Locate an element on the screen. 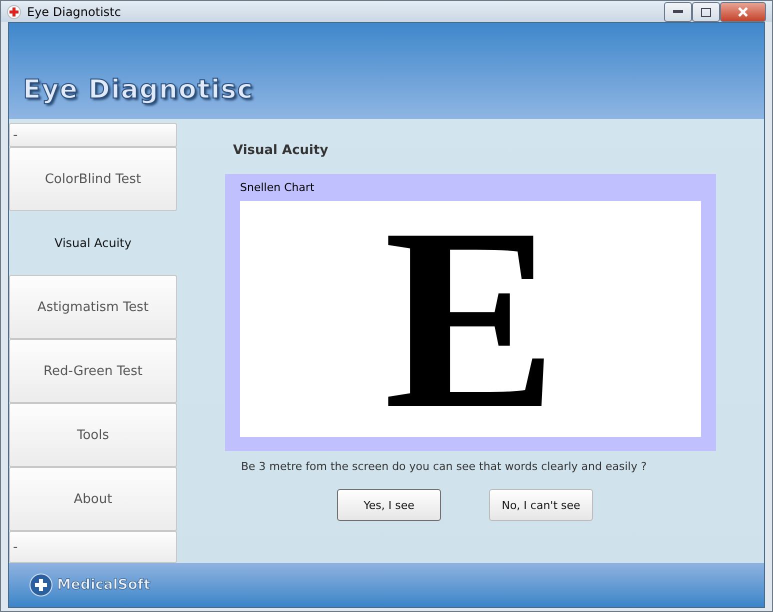 This screenshot has height=612, width=773. sidebar-item: Visual Acuity is located at coordinates (93, 243).